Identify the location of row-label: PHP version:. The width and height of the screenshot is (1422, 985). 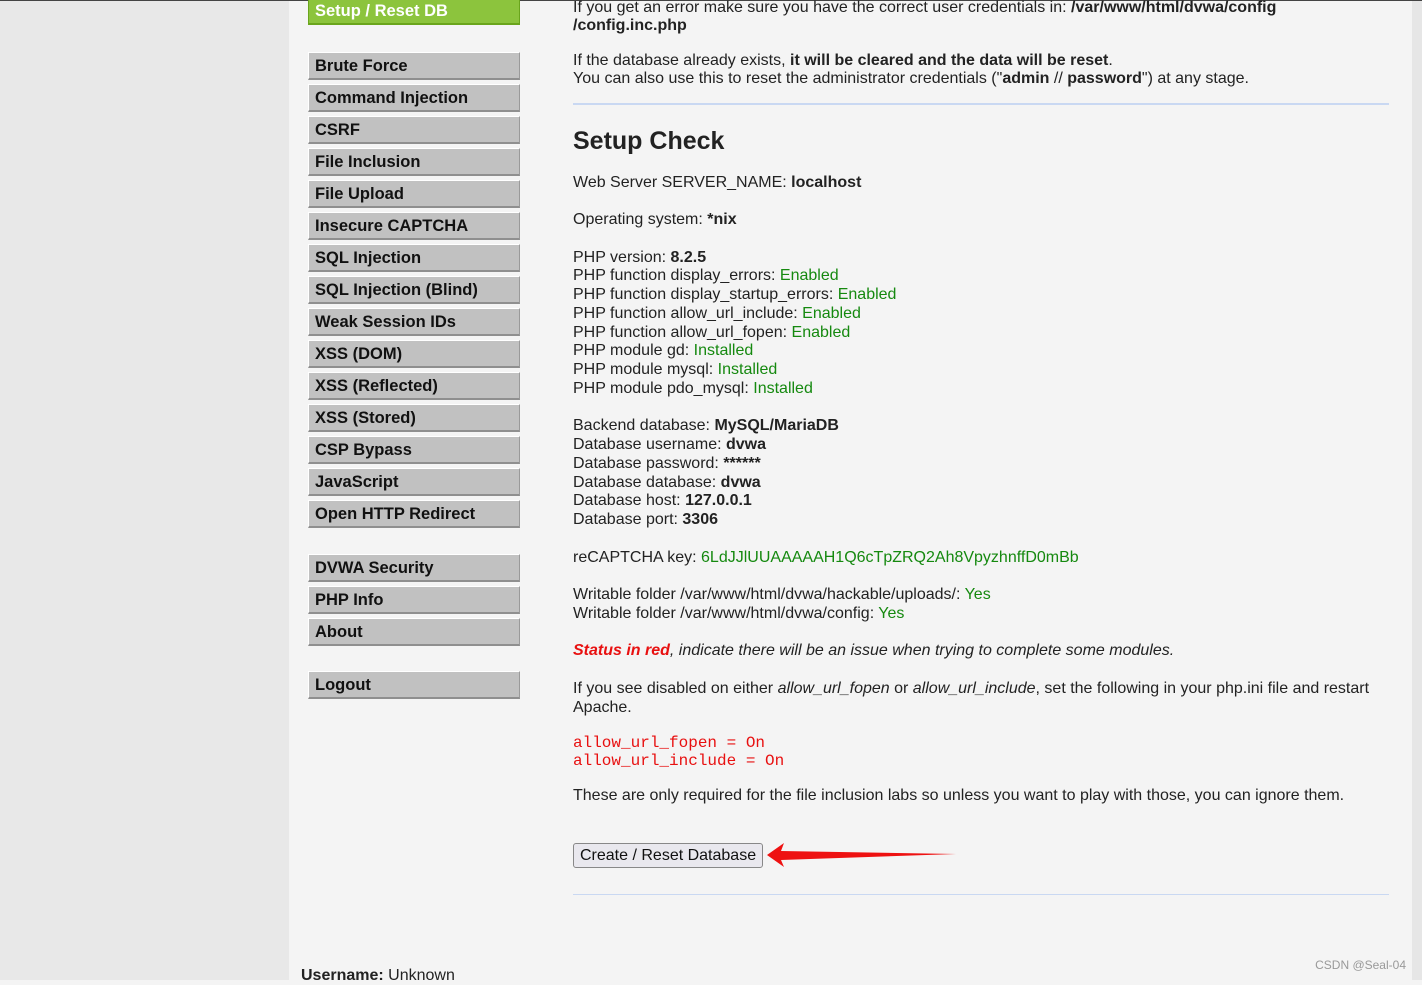
(622, 257).